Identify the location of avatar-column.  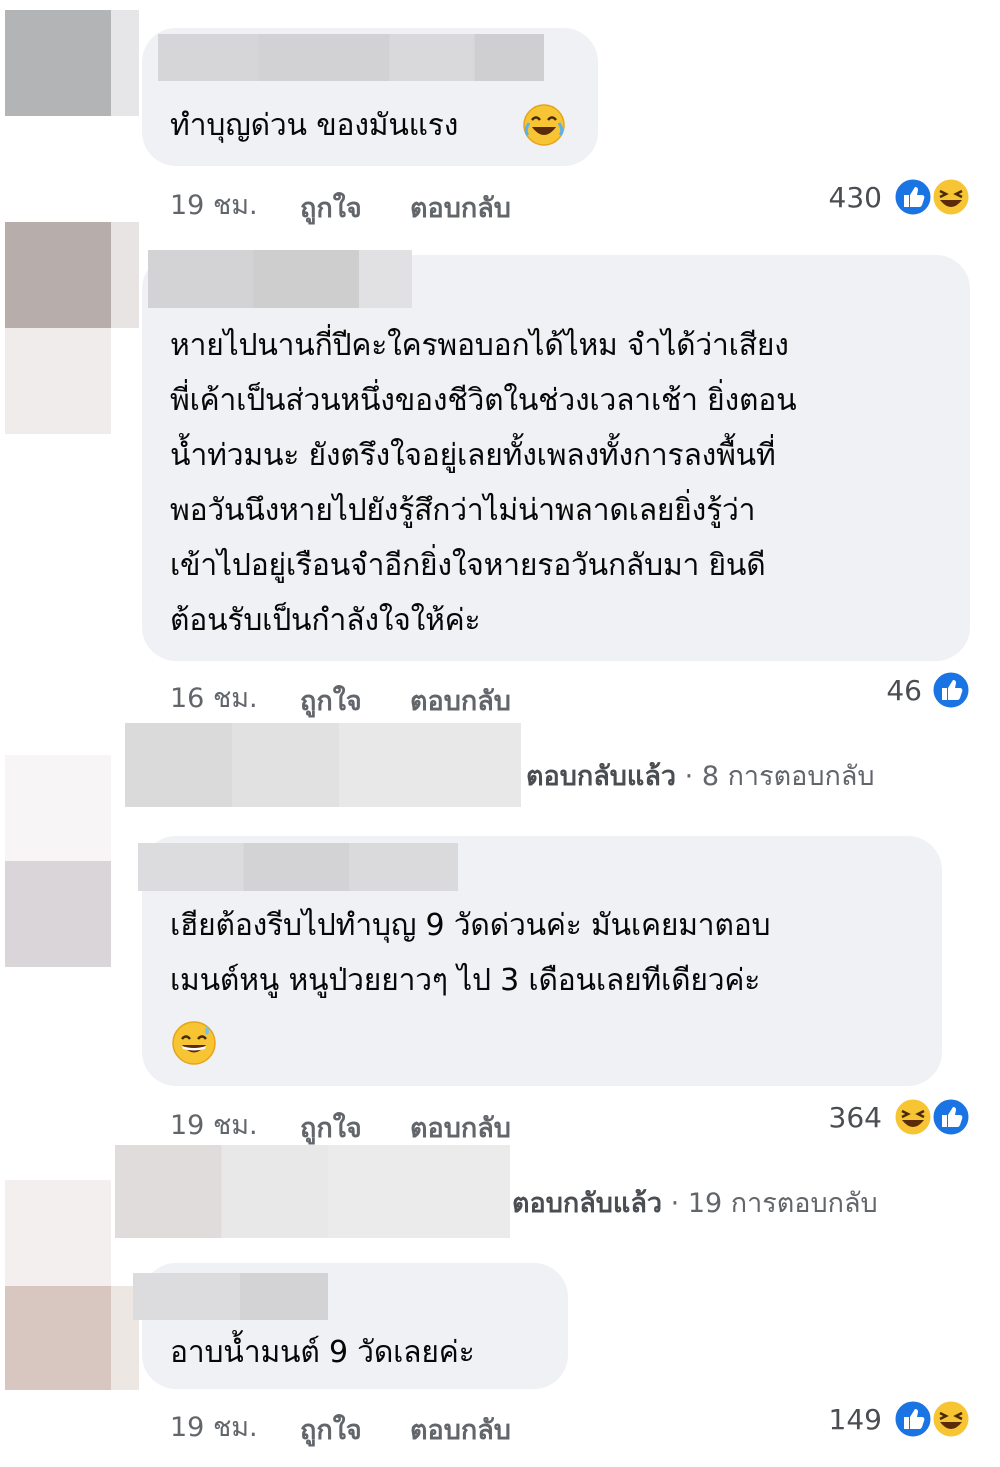
(70, 733).